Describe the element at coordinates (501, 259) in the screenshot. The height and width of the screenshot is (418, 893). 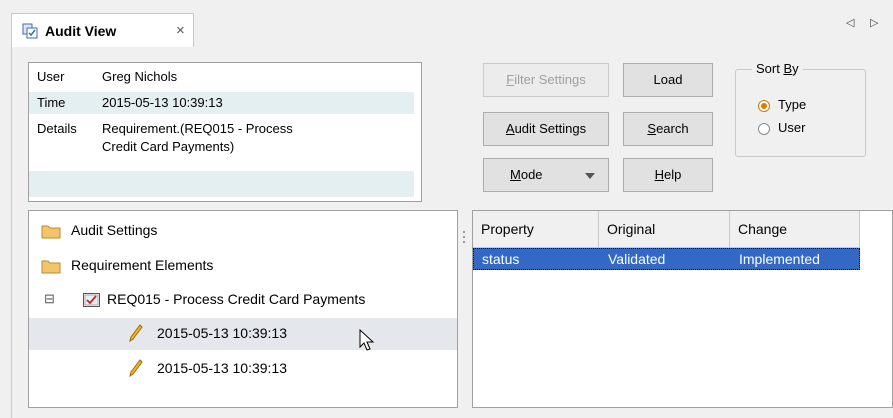
I see `cell-property: status` at that location.